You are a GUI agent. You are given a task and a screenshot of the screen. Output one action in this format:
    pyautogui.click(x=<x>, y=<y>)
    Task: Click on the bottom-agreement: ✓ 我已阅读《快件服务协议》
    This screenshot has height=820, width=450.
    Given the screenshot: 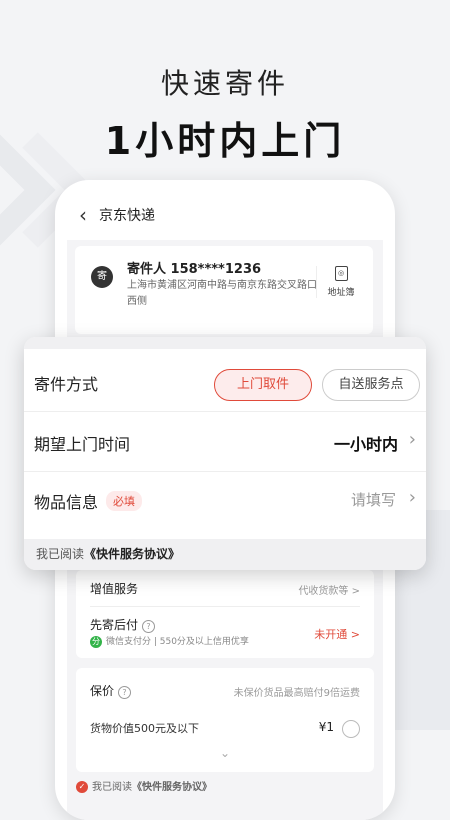 What is the action you would take?
    pyautogui.click(x=144, y=785)
    